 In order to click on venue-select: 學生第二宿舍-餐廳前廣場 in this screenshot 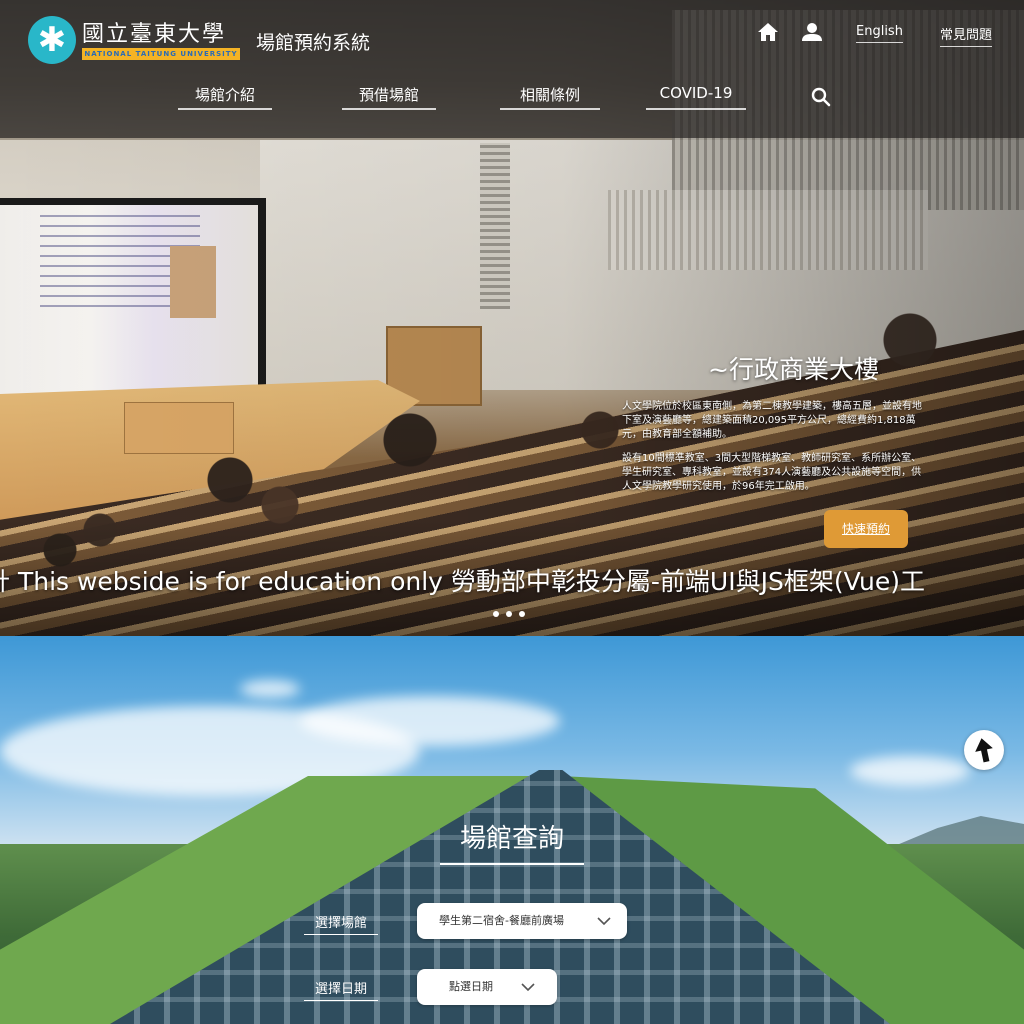, I will do `click(522, 921)`.